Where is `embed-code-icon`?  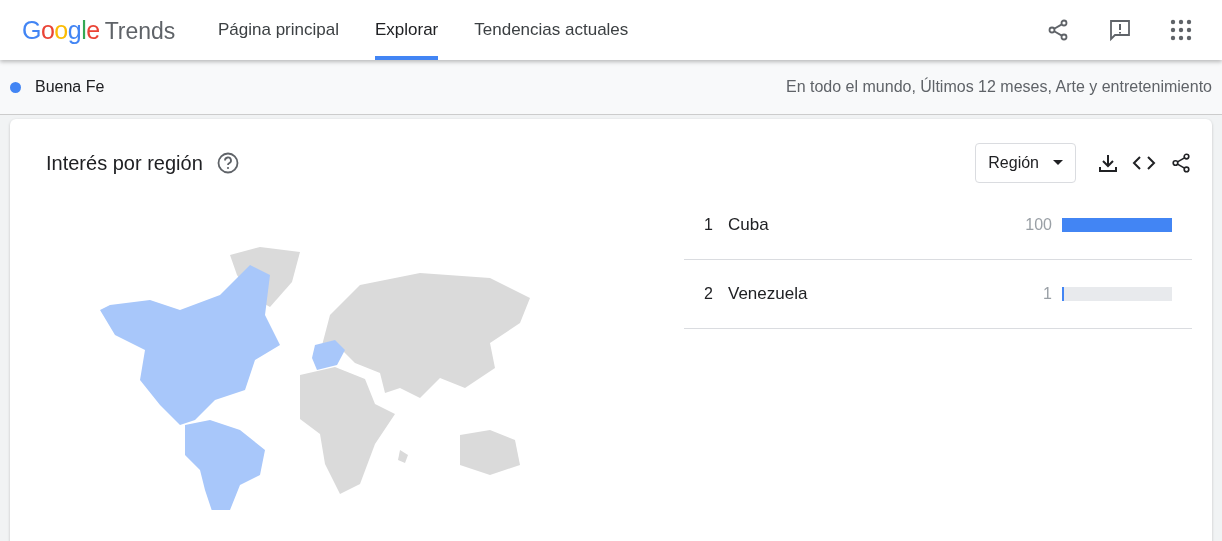 embed-code-icon is located at coordinates (1144, 163).